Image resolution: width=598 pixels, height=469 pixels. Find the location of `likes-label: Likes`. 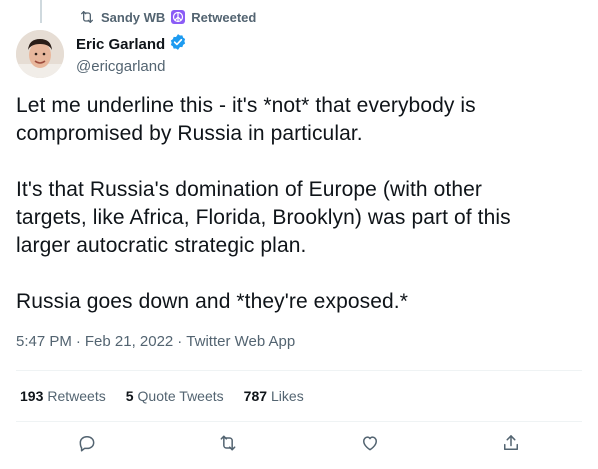

likes-label: Likes is located at coordinates (287, 396).